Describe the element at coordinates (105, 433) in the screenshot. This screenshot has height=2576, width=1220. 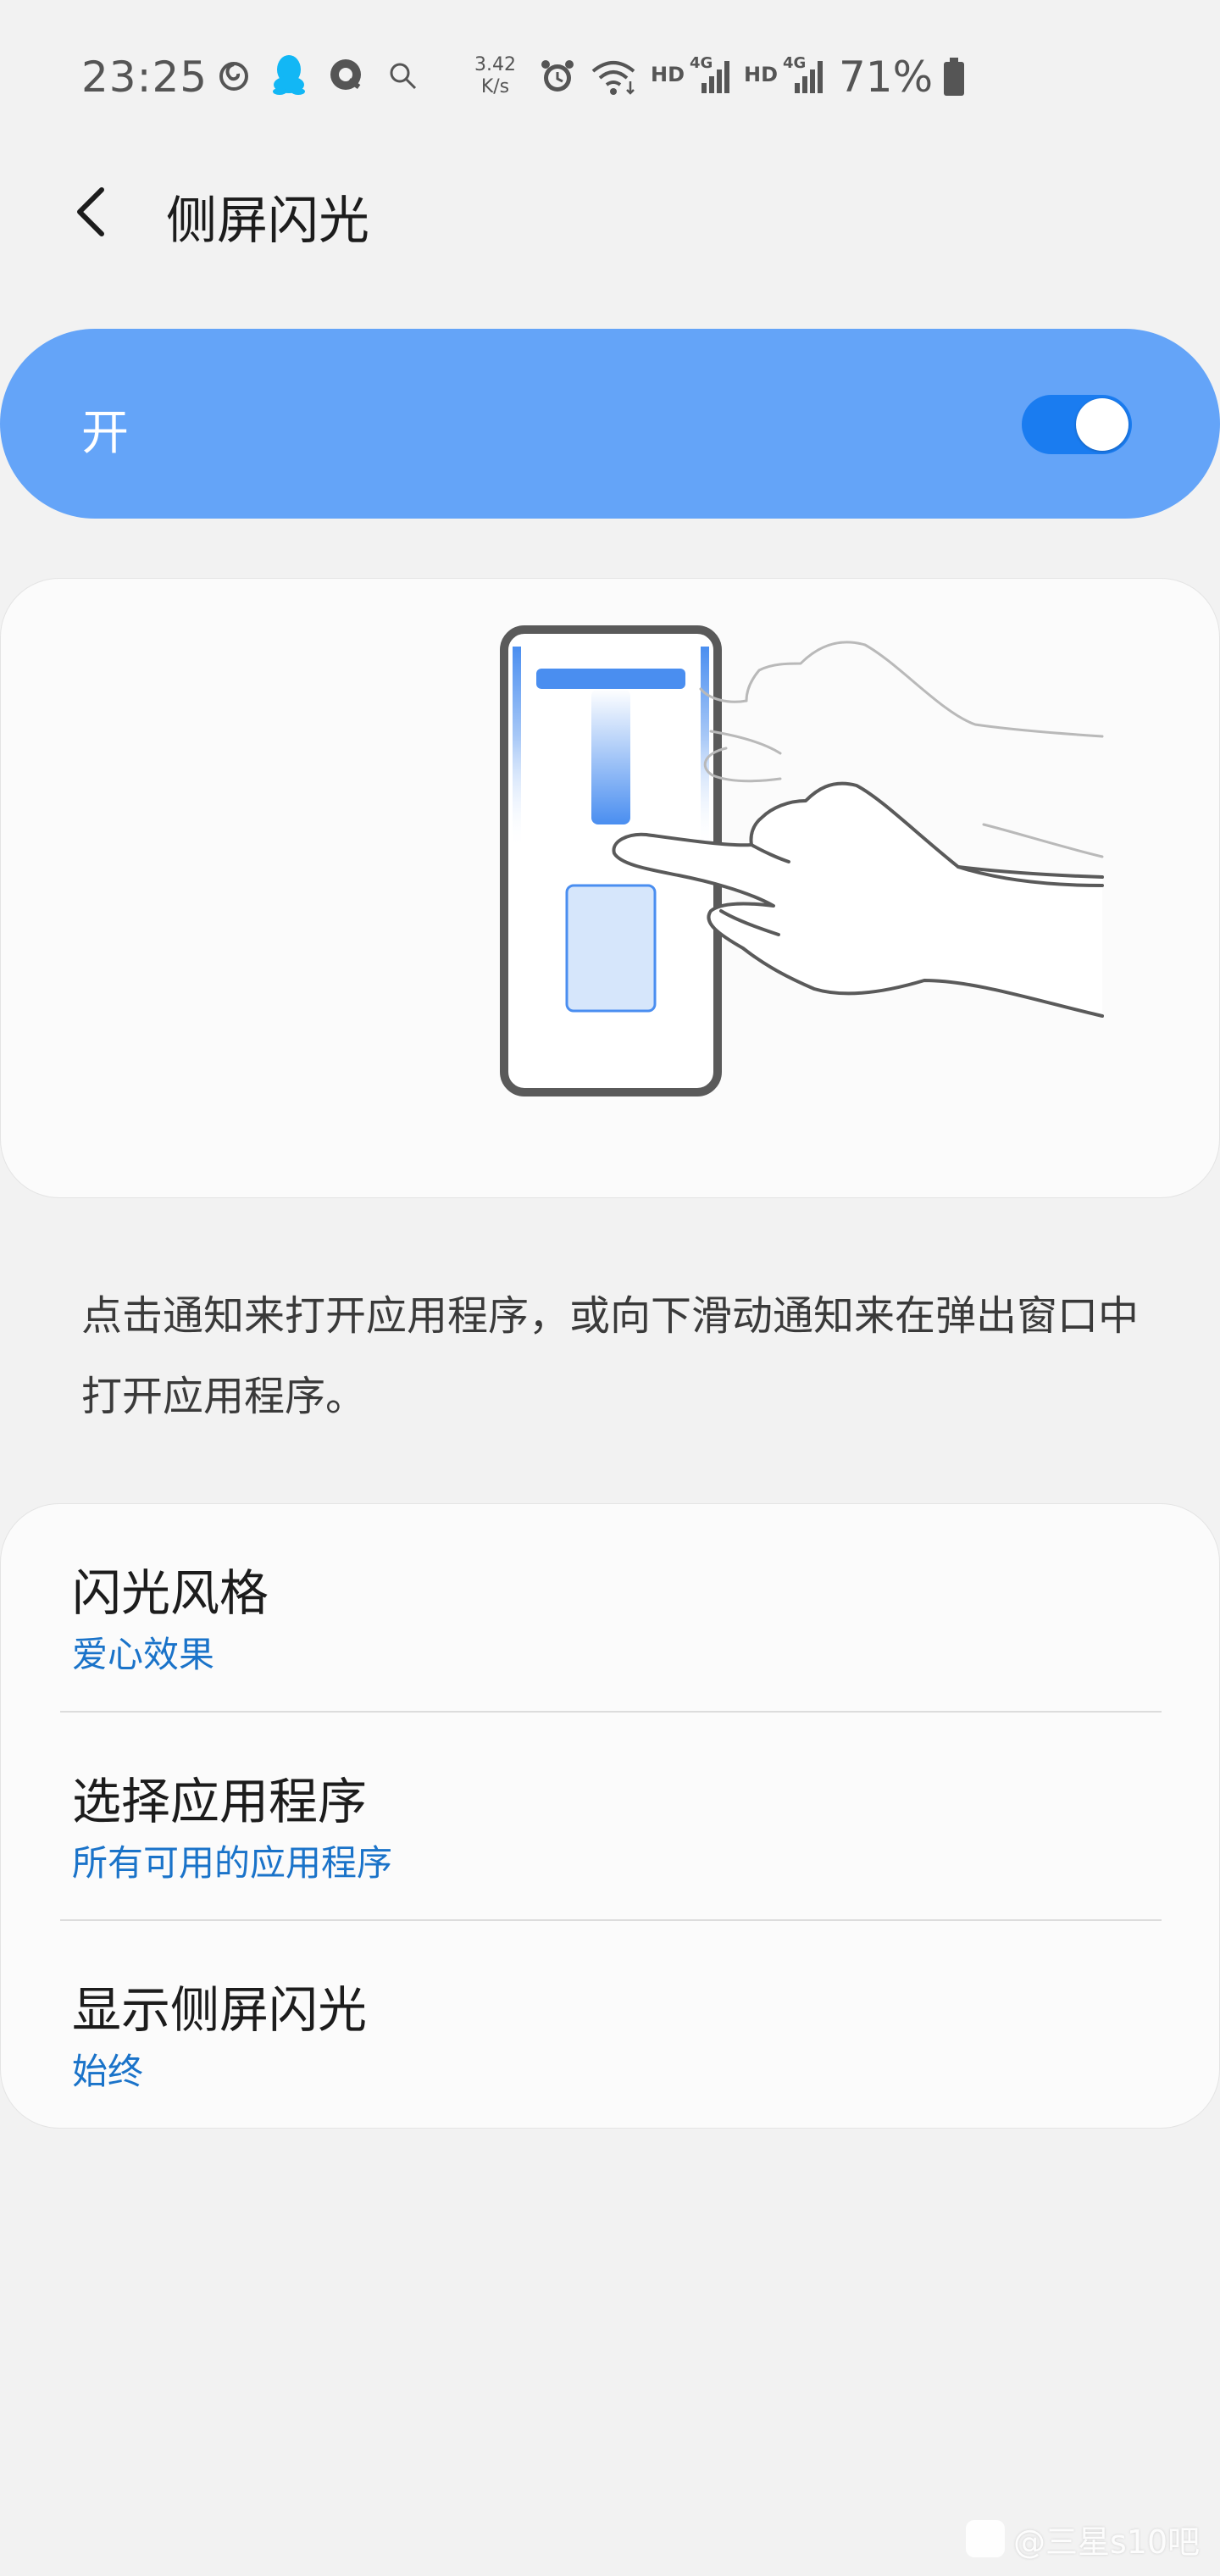
I see `master-switch-label: 开` at that location.